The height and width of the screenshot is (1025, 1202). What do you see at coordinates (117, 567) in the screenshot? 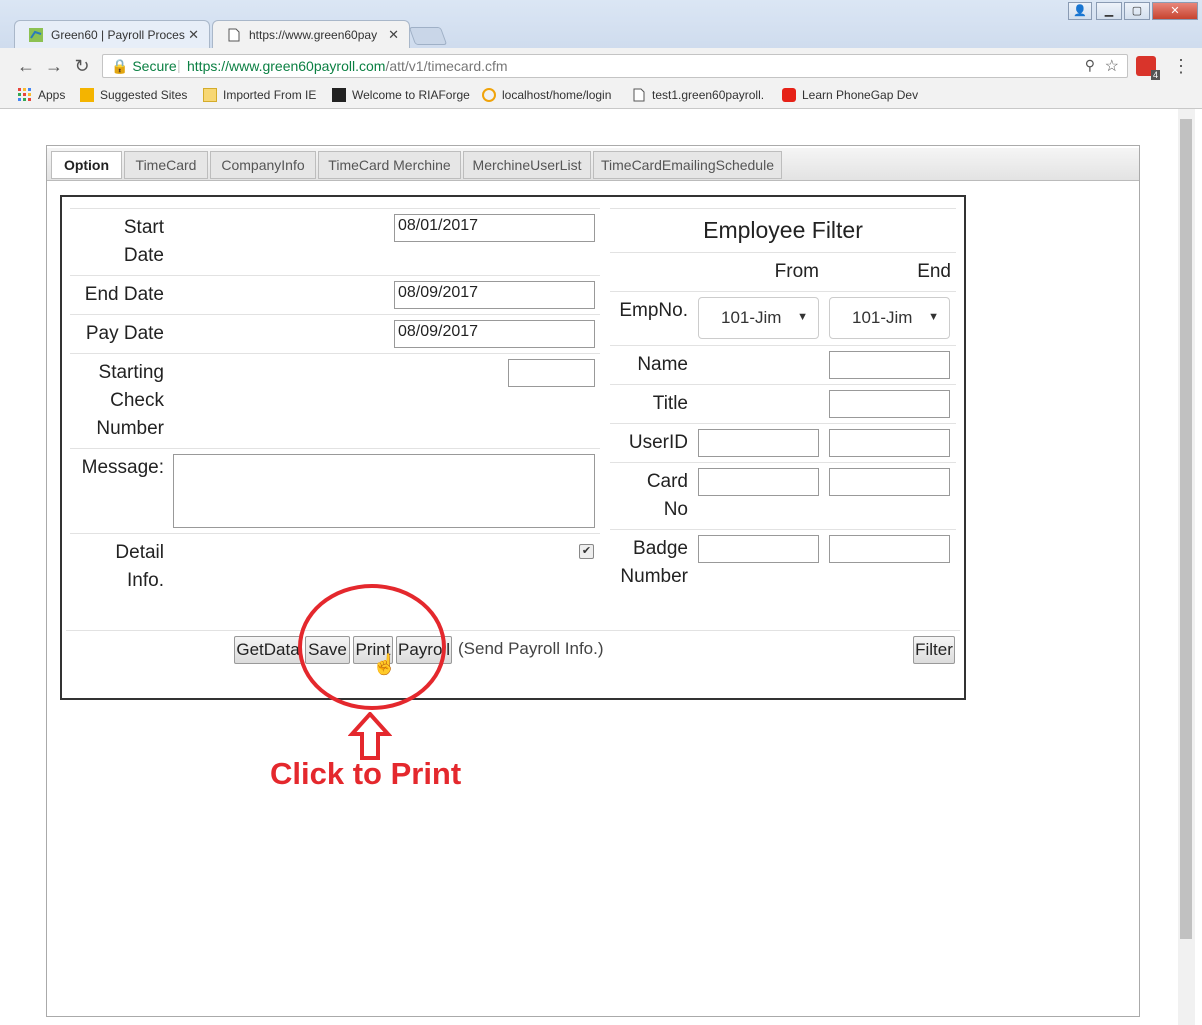
I see `detail-info-label: Detail Info.` at bounding box center [117, 567].